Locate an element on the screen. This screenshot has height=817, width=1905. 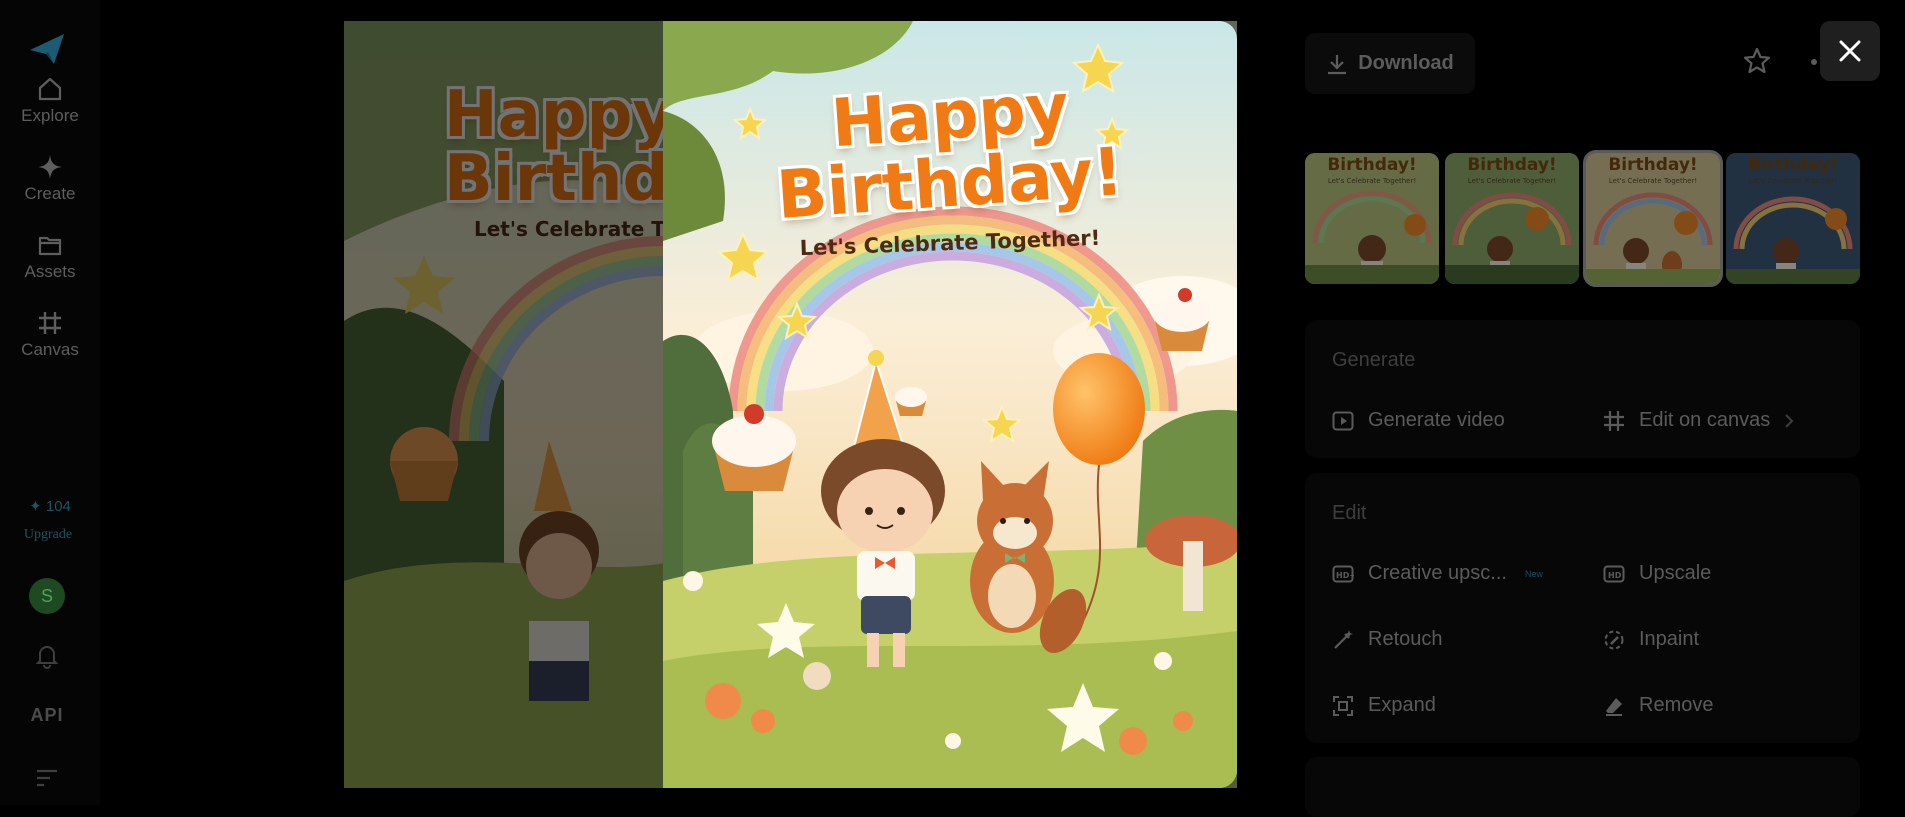
play-icon is located at coordinates (1343, 420).